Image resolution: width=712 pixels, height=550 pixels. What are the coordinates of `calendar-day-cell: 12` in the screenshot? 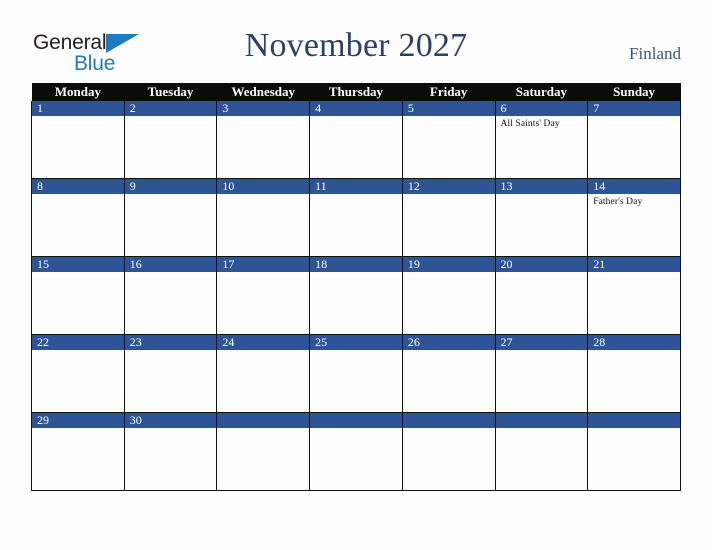 It's located at (448, 217).